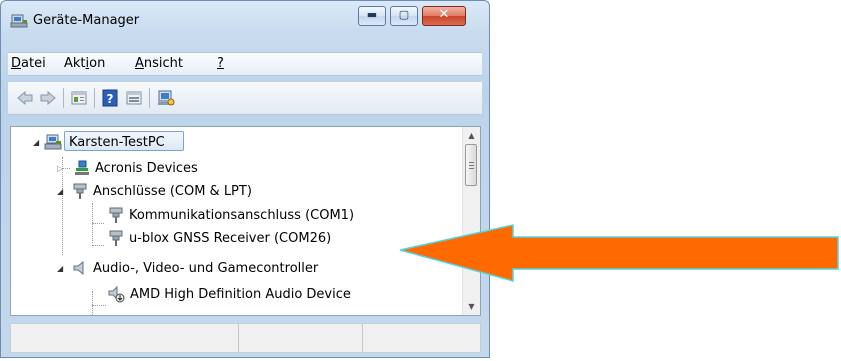 The height and width of the screenshot is (361, 841). Describe the element at coordinates (16, 63) in the screenshot. I see `menu-datei-accel: D` at that location.